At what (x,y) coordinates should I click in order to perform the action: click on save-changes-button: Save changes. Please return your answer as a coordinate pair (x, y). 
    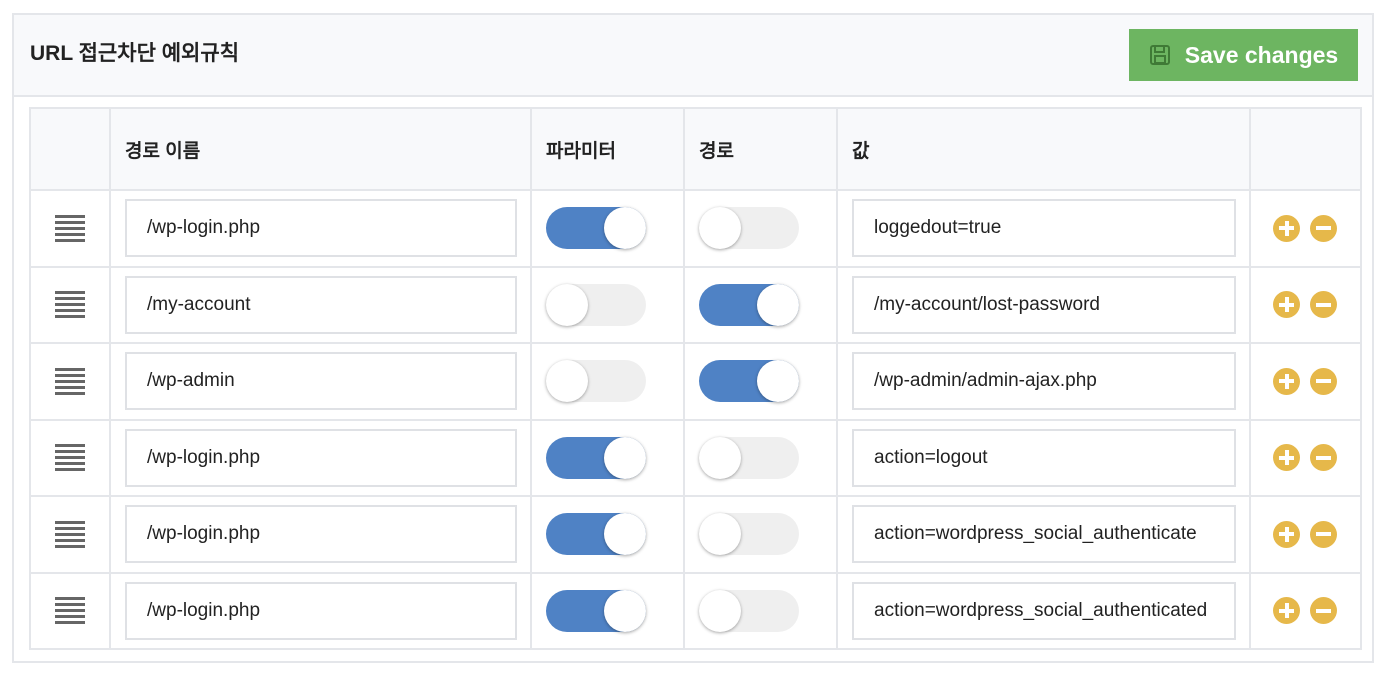
    Looking at the image, I should click on (1243, 55).